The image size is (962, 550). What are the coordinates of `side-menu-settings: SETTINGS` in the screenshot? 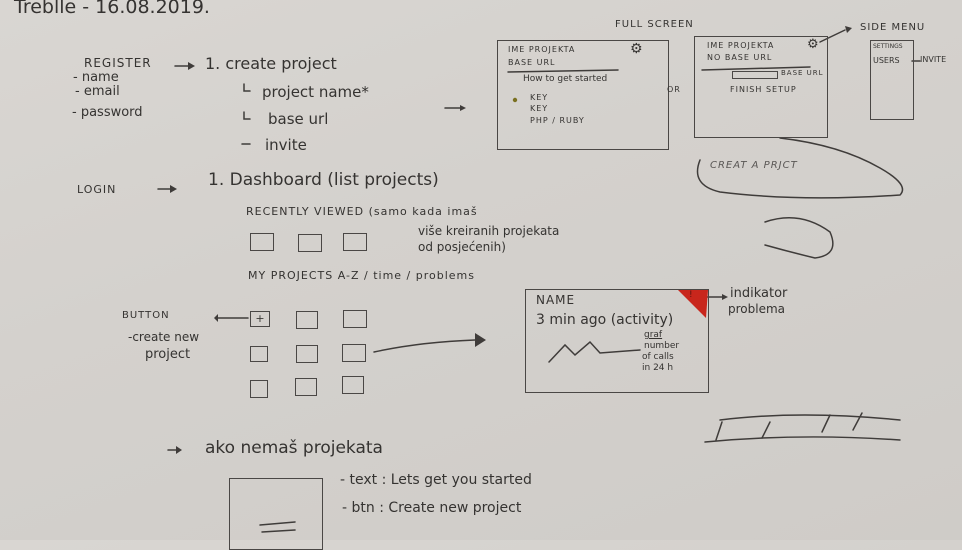 It's located at (888, 46).